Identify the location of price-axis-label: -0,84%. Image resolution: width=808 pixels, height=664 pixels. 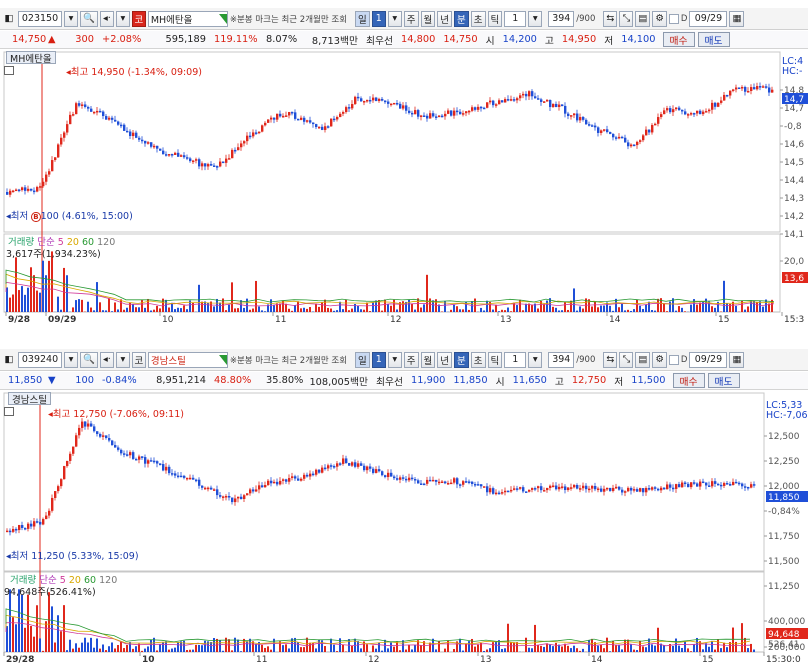
(784, 512).